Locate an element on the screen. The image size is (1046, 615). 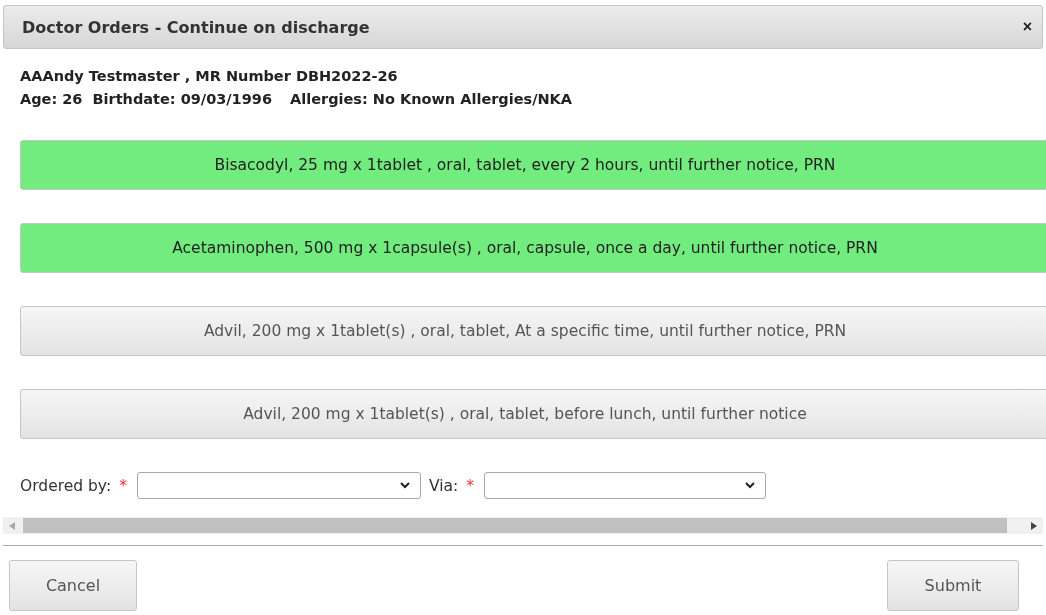
dialog-button: Cancel is located at coordinates (73, 585).